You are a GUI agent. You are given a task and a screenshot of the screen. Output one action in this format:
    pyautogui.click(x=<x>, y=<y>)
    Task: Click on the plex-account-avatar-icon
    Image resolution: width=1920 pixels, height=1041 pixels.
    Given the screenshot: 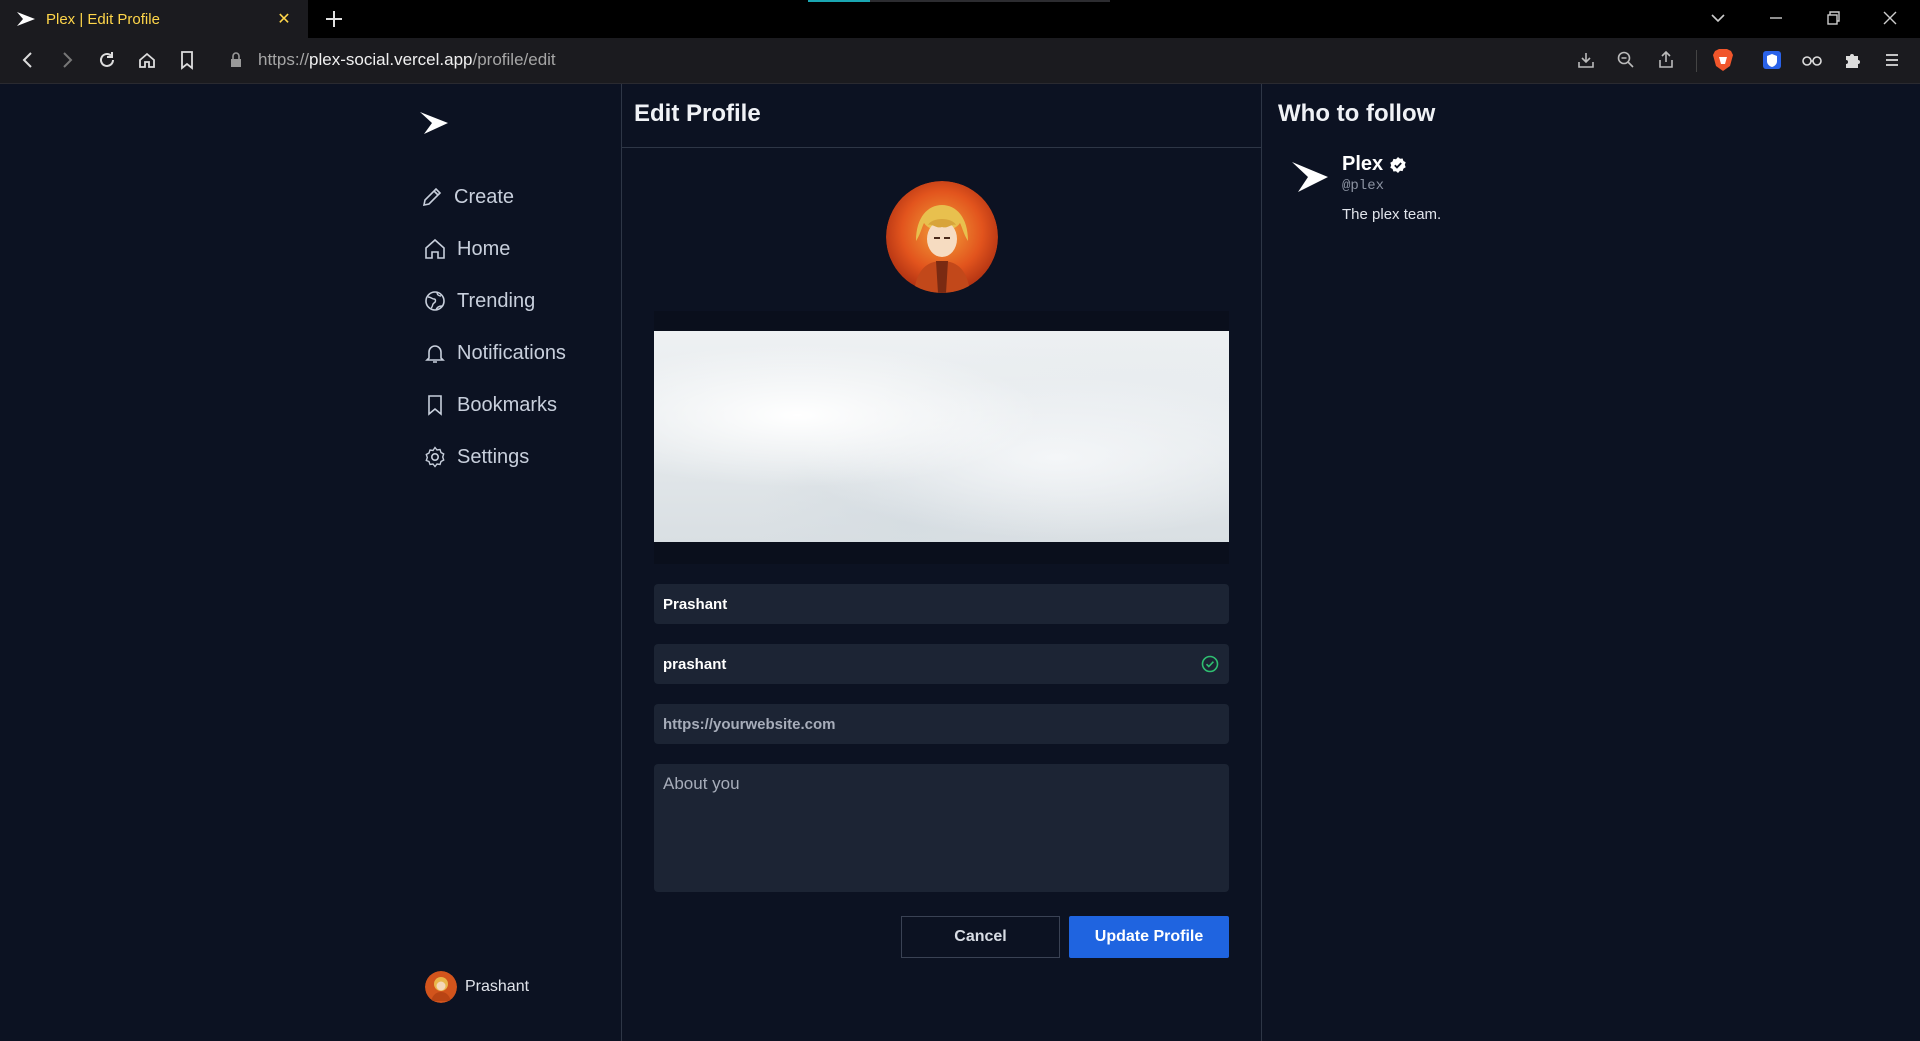 What is the action you would take?
    pyautogui.click(x=1310, y=179)
    